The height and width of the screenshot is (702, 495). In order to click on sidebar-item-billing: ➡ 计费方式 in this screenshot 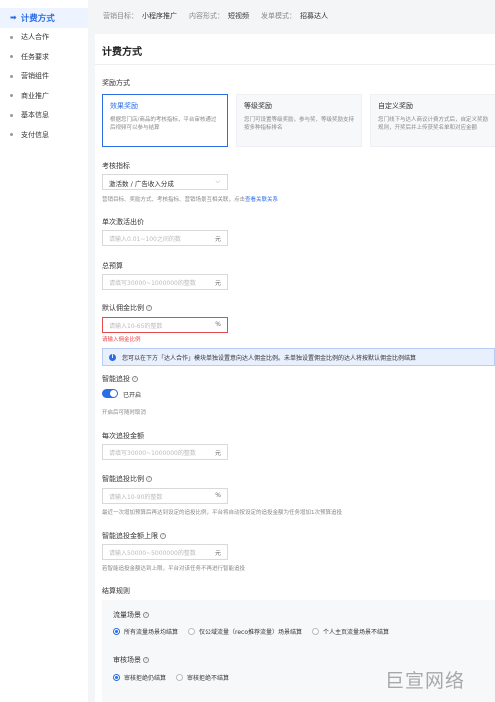, I will do `click(44, 18)`.